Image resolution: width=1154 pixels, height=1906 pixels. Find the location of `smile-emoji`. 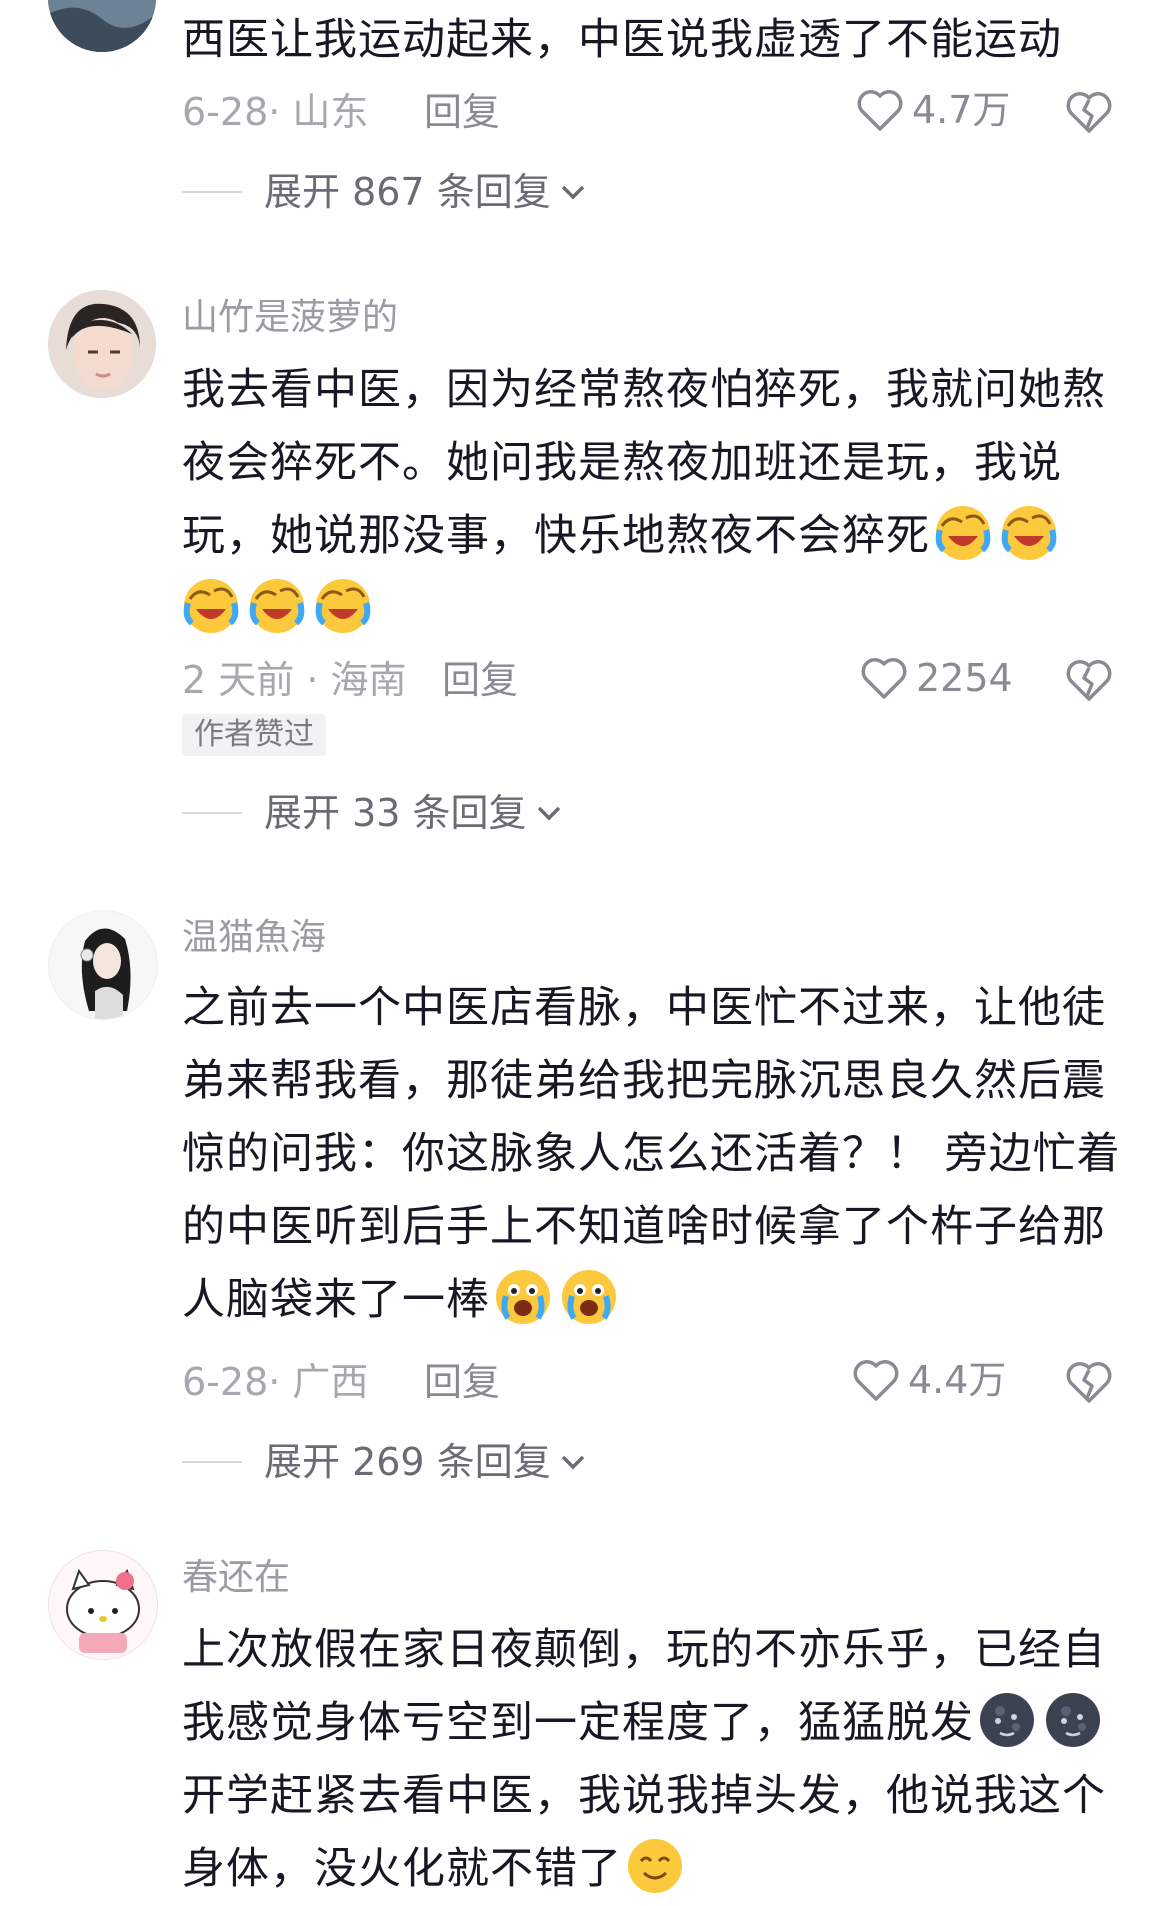

smile-emoji is located at coordinates (655, 1866).